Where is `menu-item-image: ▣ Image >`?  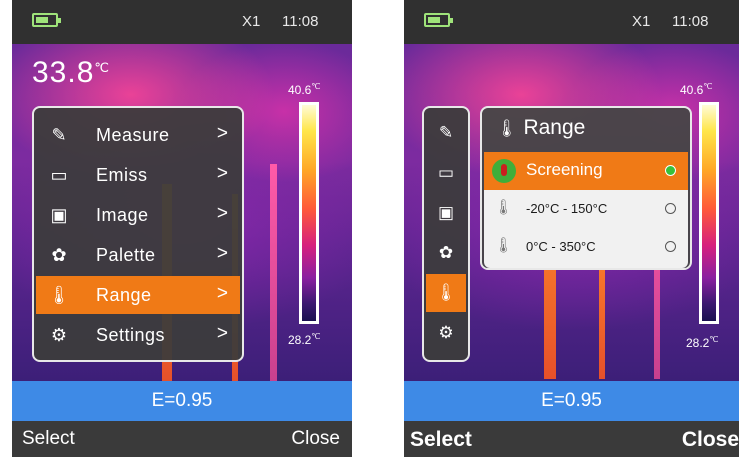
menu-item-image: ▣ Image > is located at coordinates (138, 215).